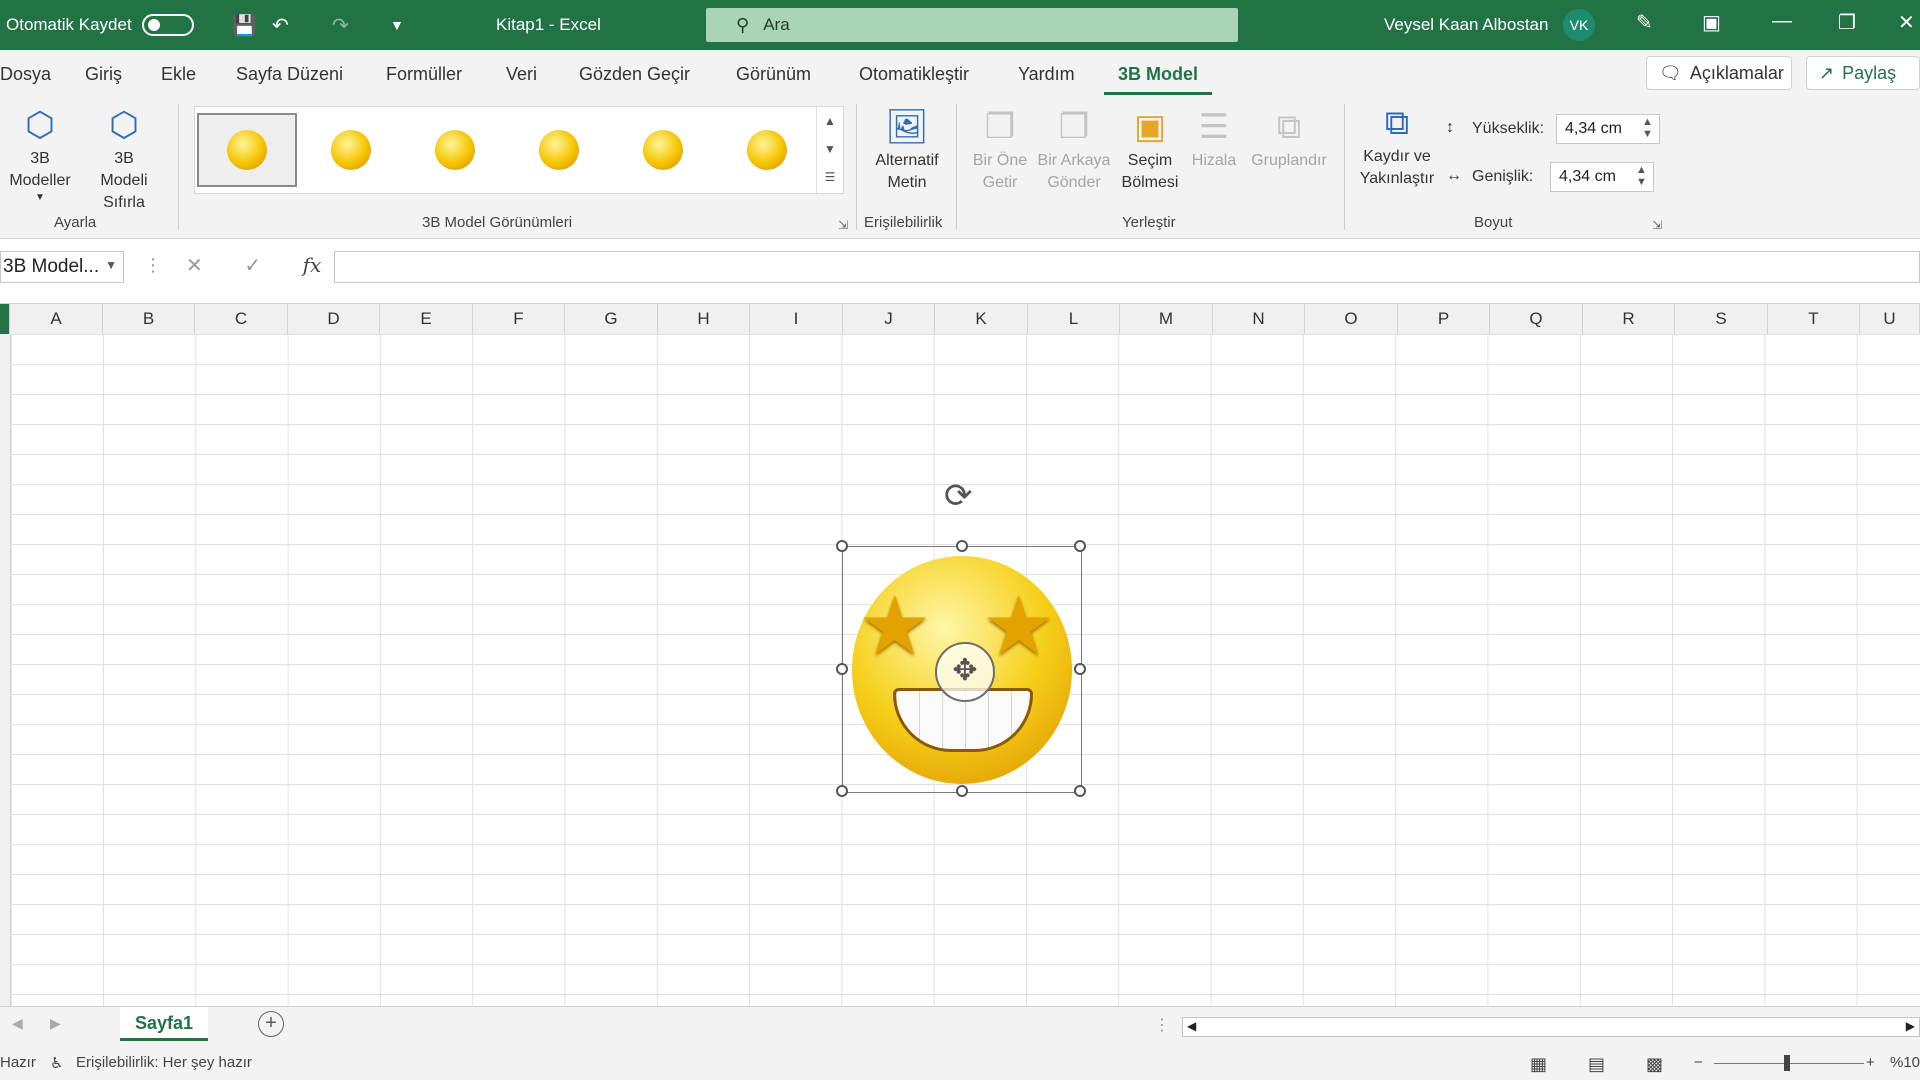 The width and height of the screenshot is (1920, 1080). Describe the element at coordinates (1870, 1062) in the screenshot. I see `zoom-in-icon: +` at that location.